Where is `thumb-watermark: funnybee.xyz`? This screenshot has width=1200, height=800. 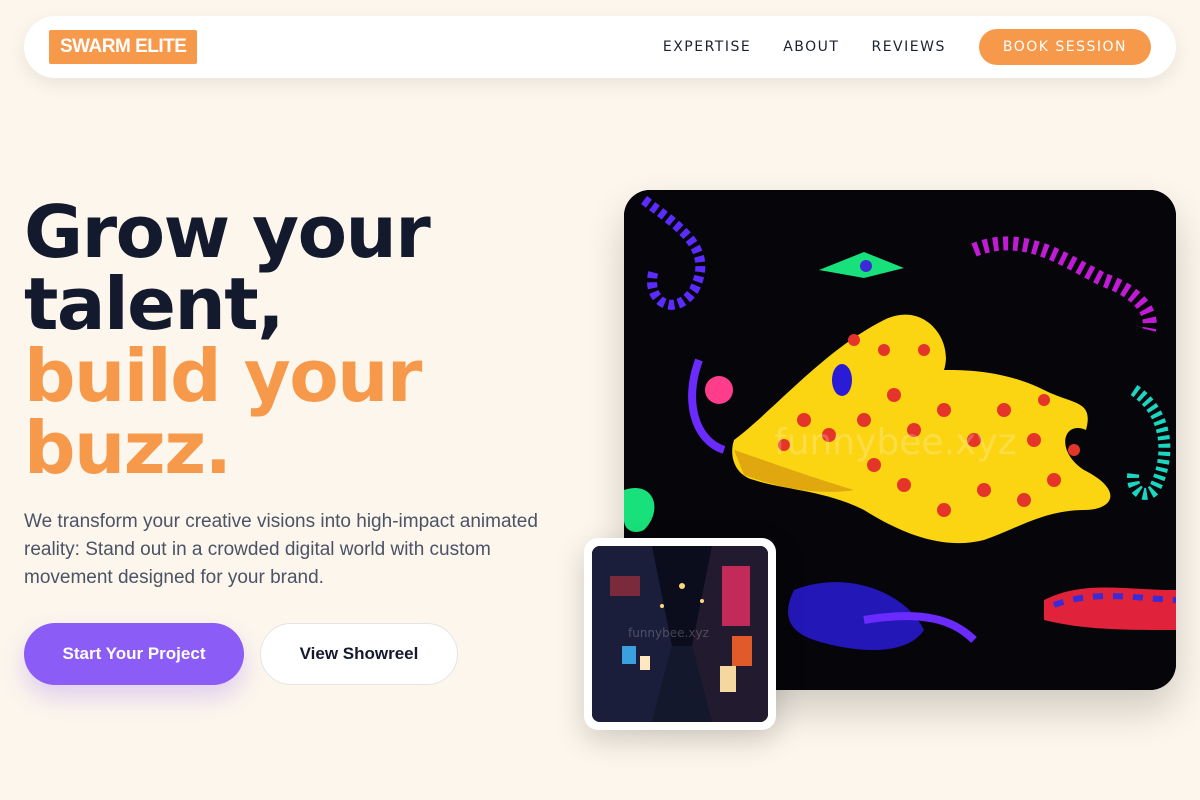
thumb-watermark: funnybee.xyz is located at coordinates (668, 633).